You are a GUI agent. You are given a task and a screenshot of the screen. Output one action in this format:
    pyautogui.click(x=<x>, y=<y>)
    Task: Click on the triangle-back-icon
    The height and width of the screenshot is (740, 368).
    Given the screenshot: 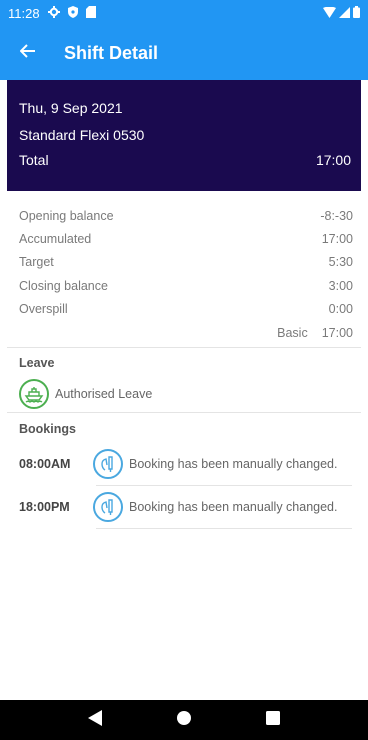 What is the action you would take?
    pyautogui.click(x=94, y=720)
    